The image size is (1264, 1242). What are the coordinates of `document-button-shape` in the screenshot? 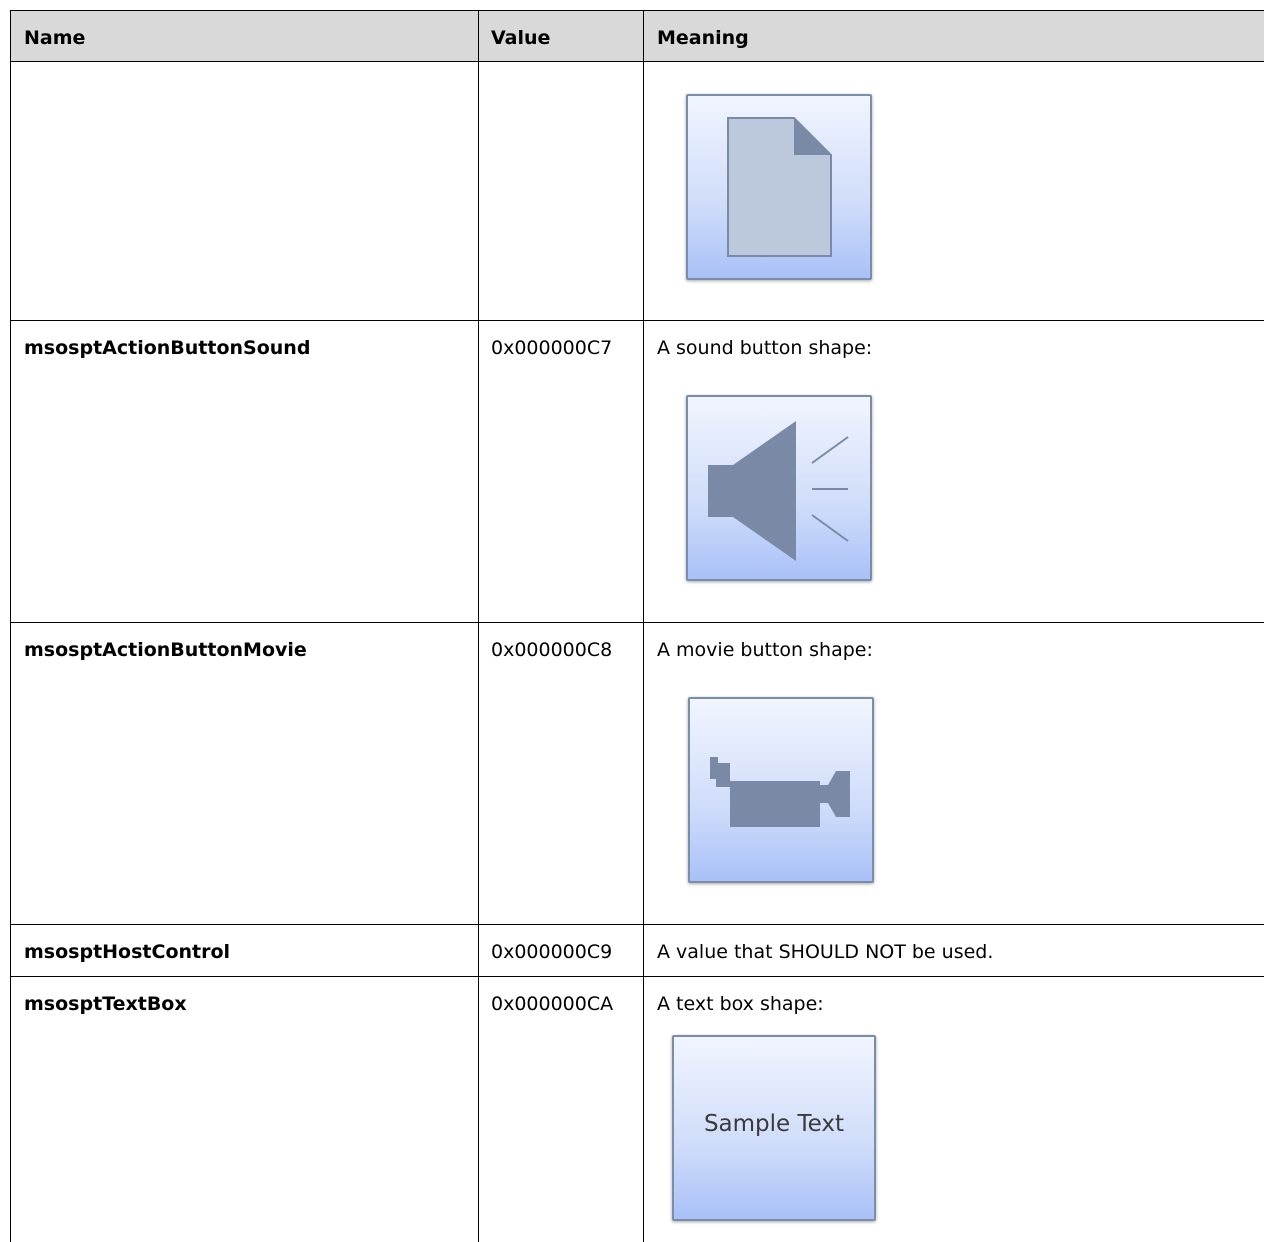 It's located at (779, 187).